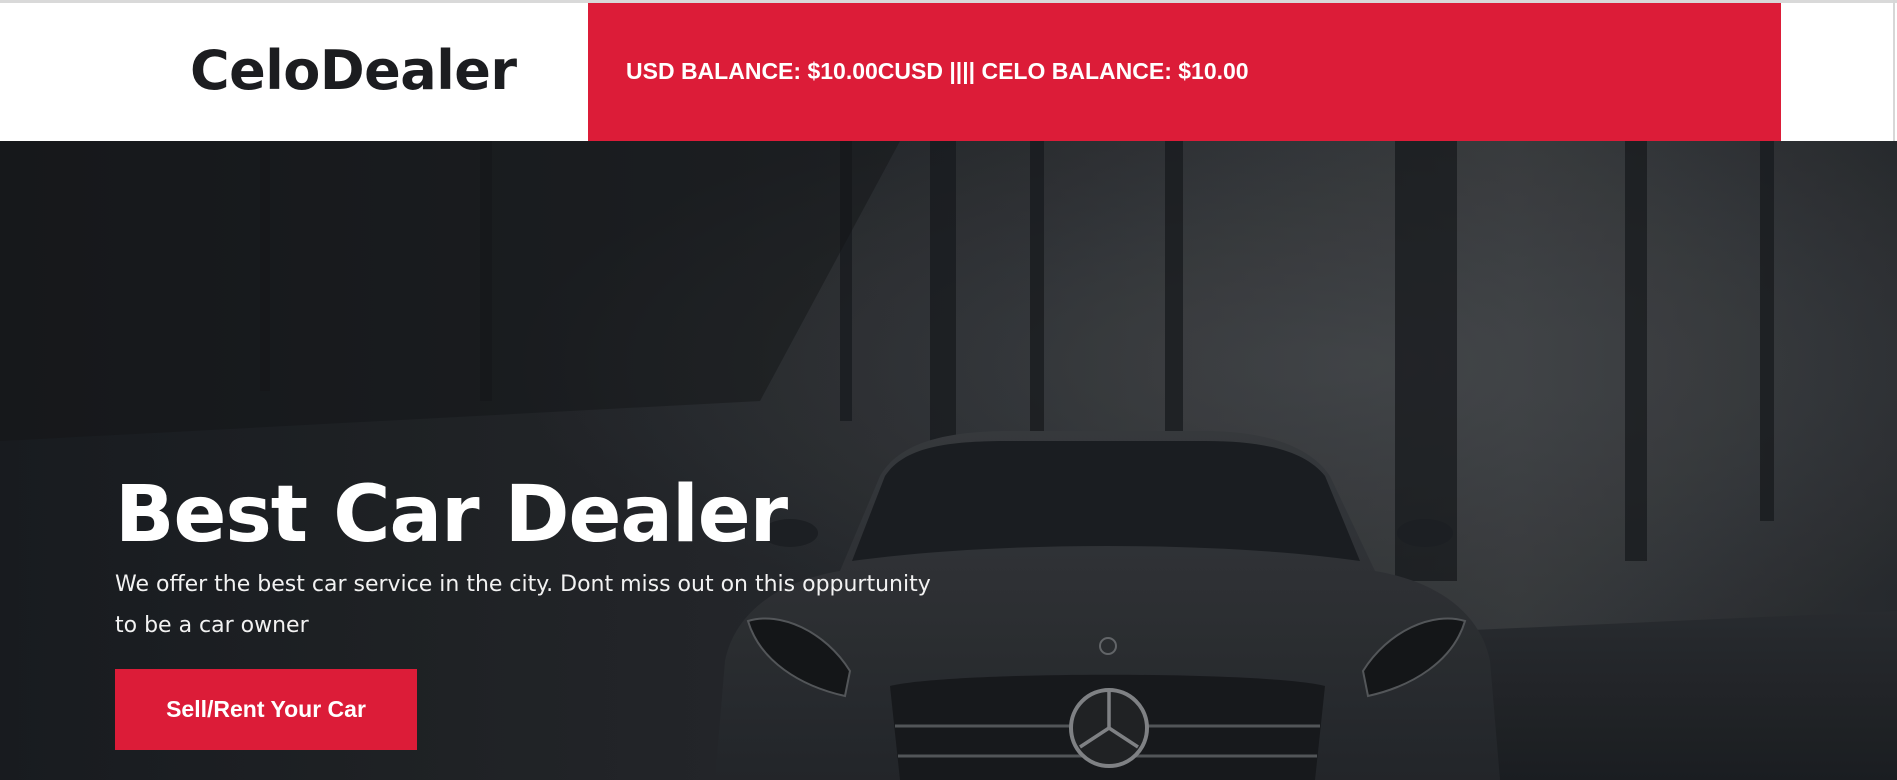 This screenshot has width=1897, height=780. What do you see at coordinates (266, 709) in the screenshot?
I see `sell-rent-car-button: Sell/Rent Your Car` at bounding box center [266, 709].